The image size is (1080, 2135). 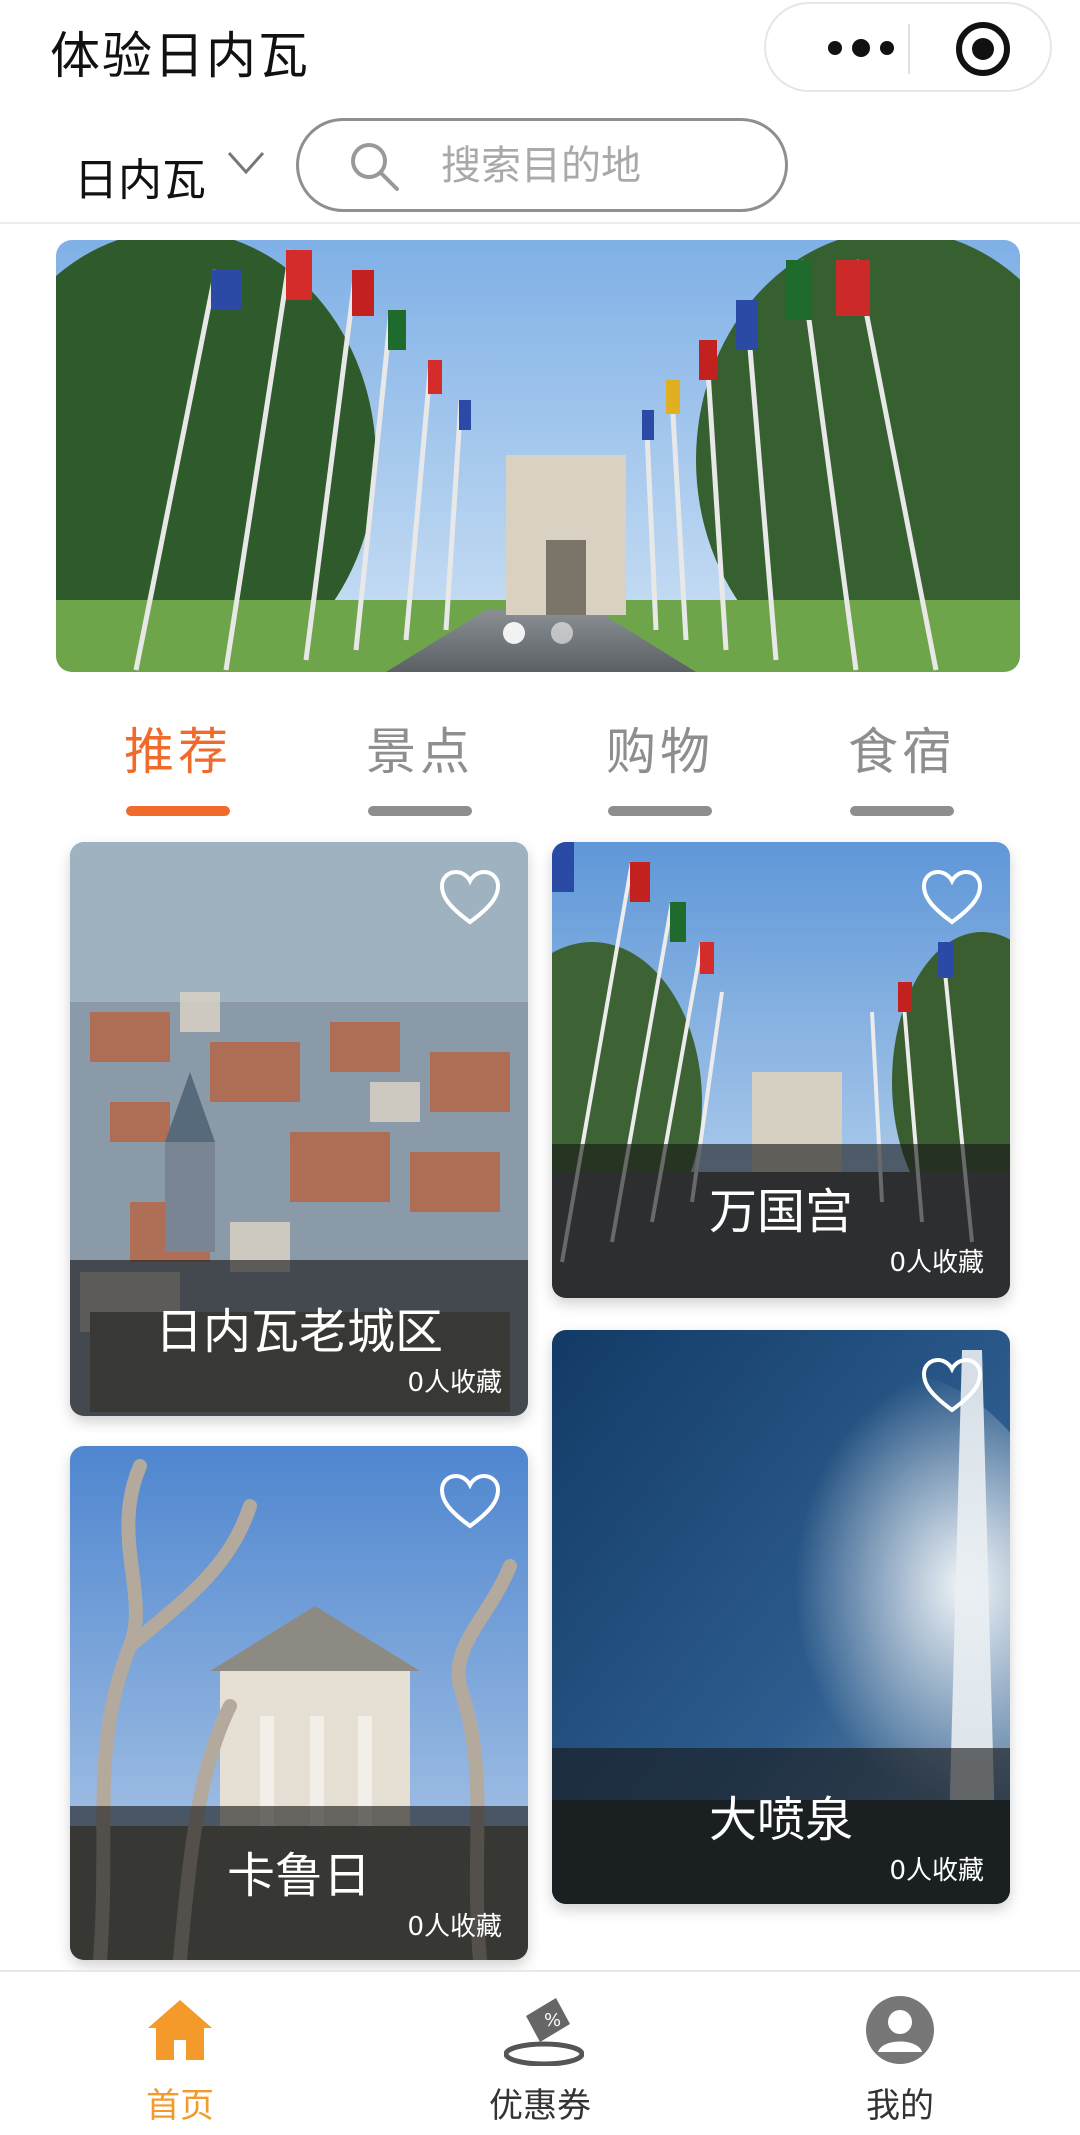 What do you see at coordinates (900, 2106) in the screenshot?
I see `nav-label: 我的` at bounding box center [900, 2106].